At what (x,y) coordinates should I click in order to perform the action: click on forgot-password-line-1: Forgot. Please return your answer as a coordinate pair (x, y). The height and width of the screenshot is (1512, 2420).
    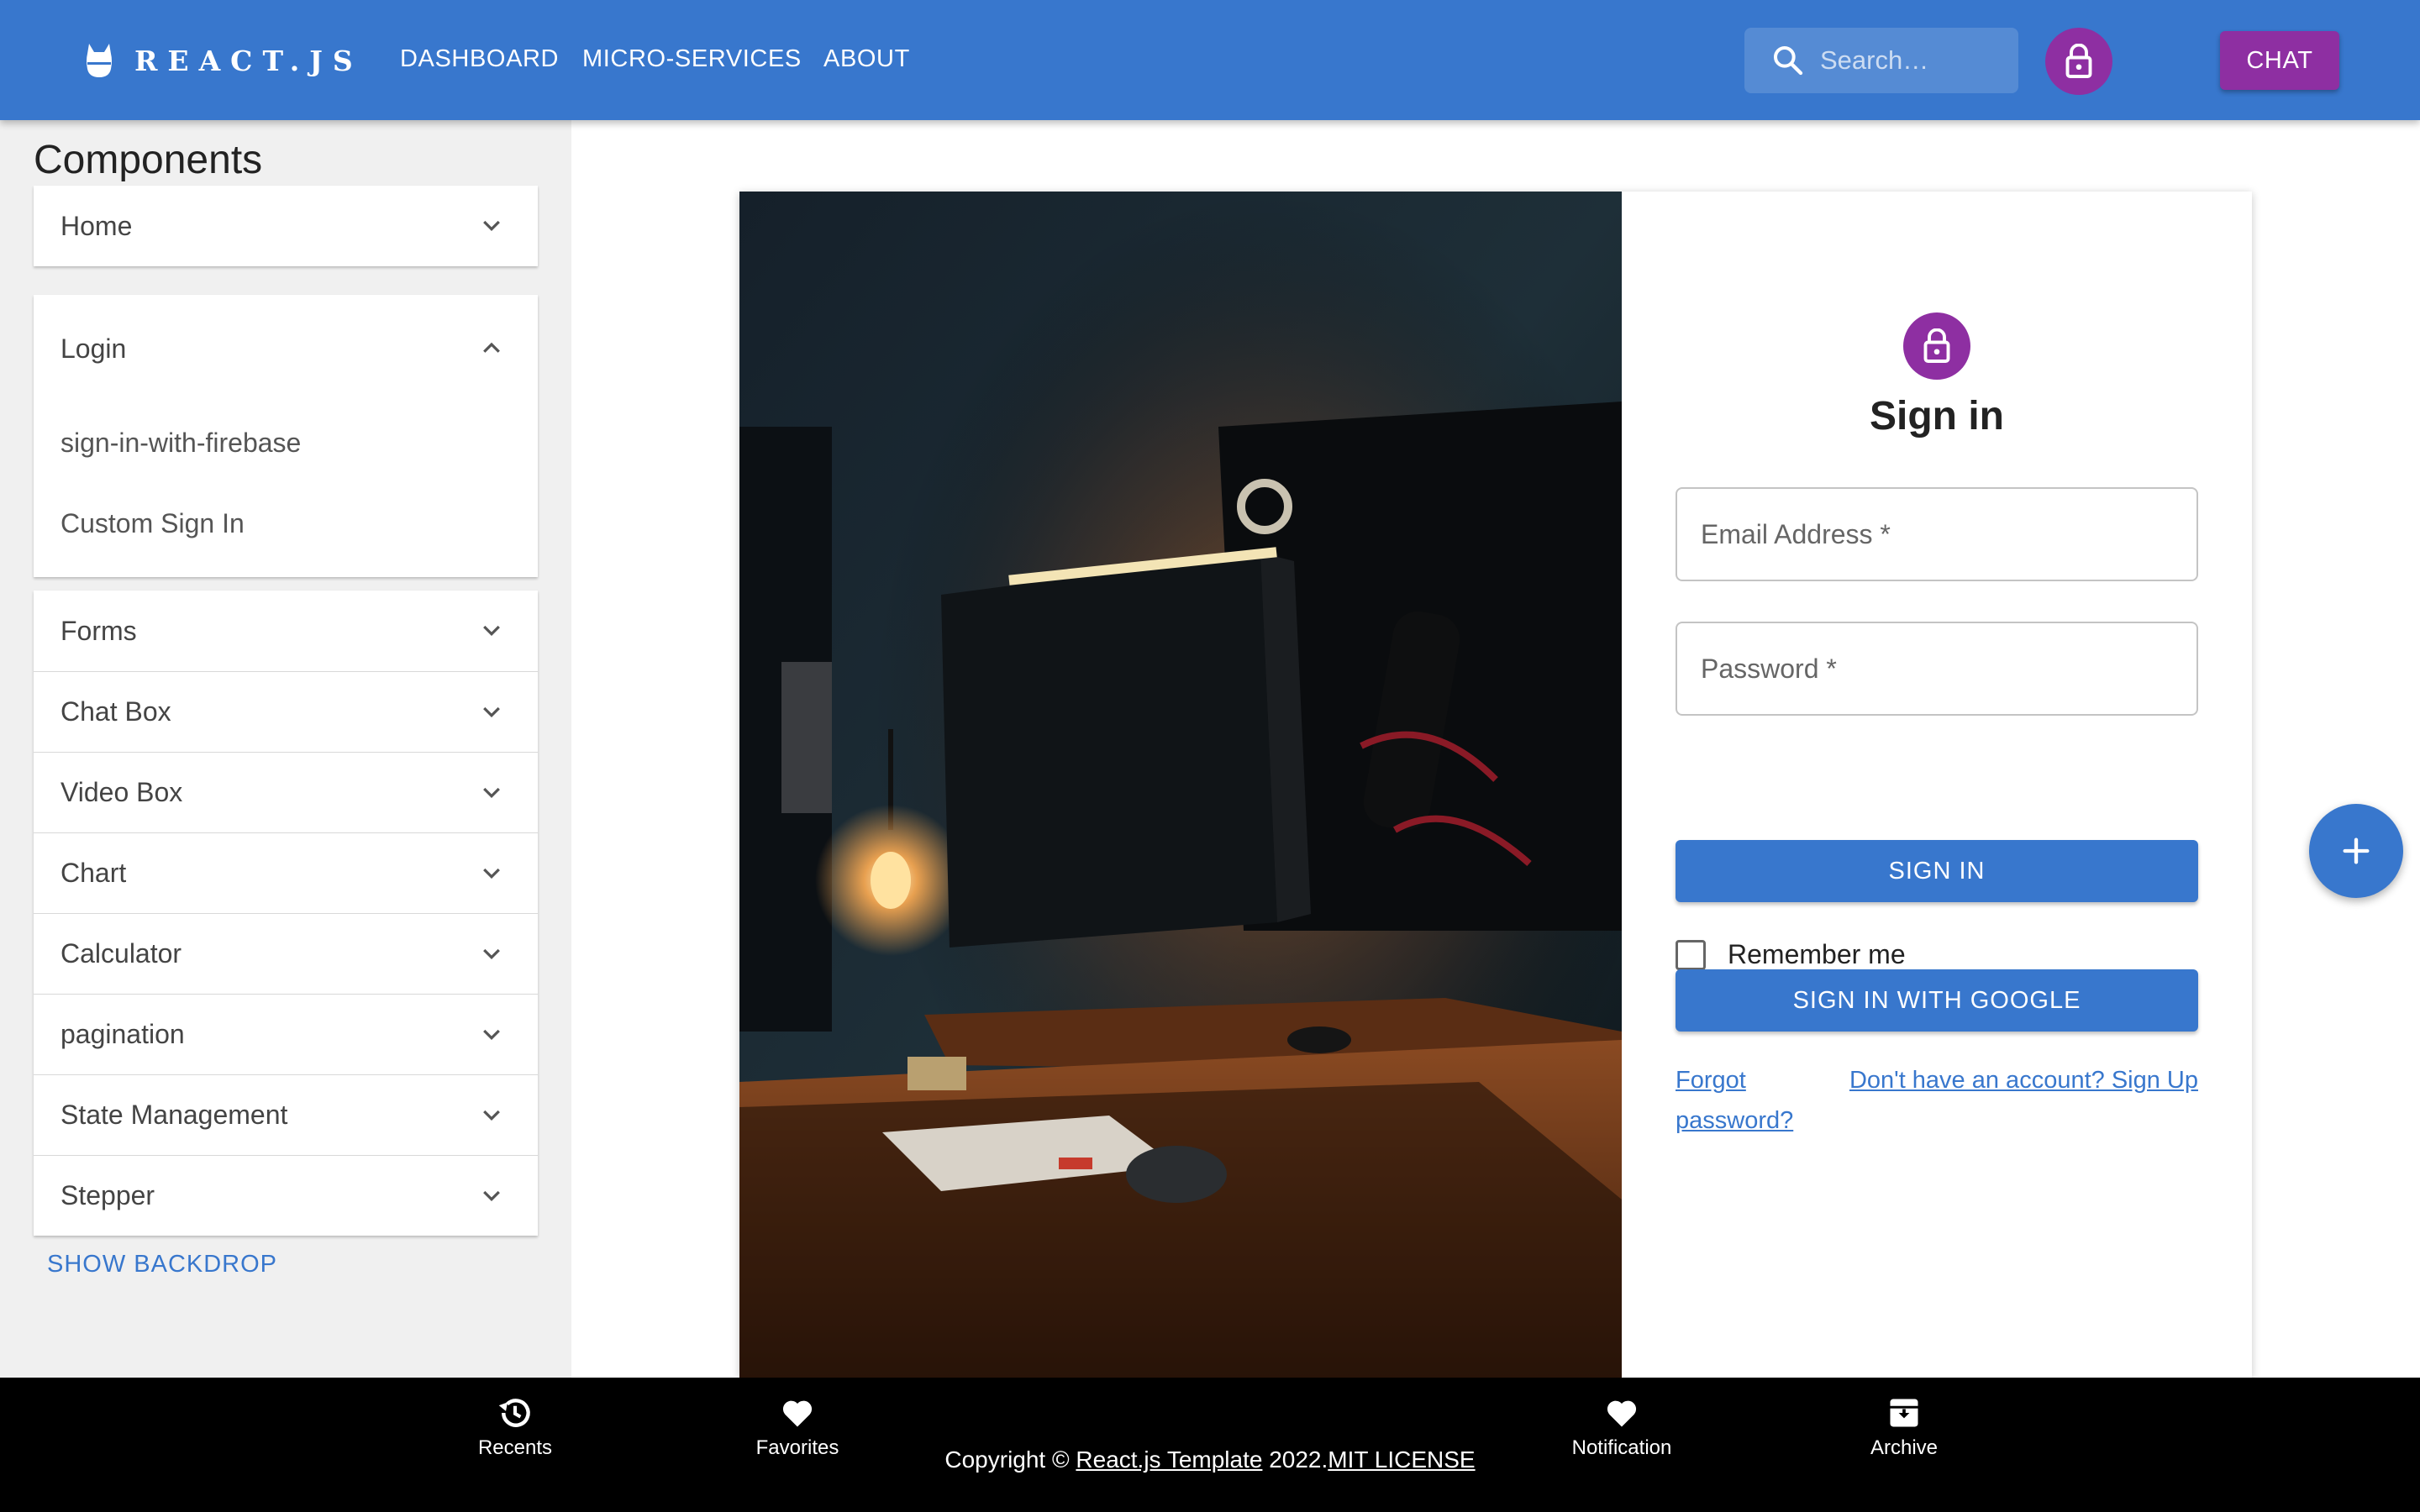
    Looking at the image, I should click on (1711, 1080).